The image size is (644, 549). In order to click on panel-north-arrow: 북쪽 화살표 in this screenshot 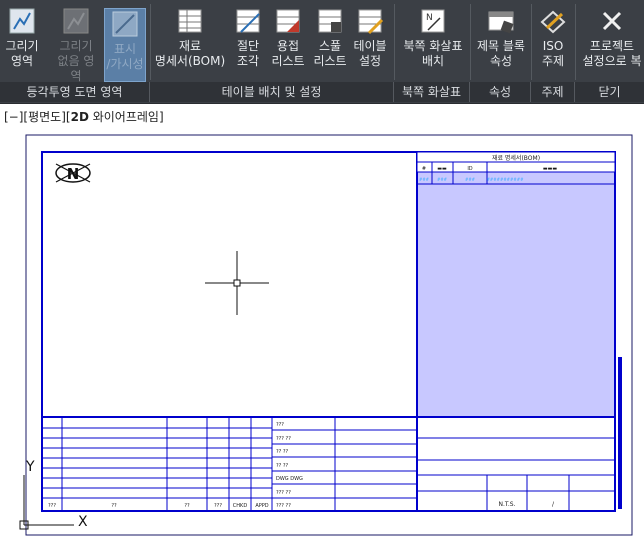, I will do `click(432, 92)`.